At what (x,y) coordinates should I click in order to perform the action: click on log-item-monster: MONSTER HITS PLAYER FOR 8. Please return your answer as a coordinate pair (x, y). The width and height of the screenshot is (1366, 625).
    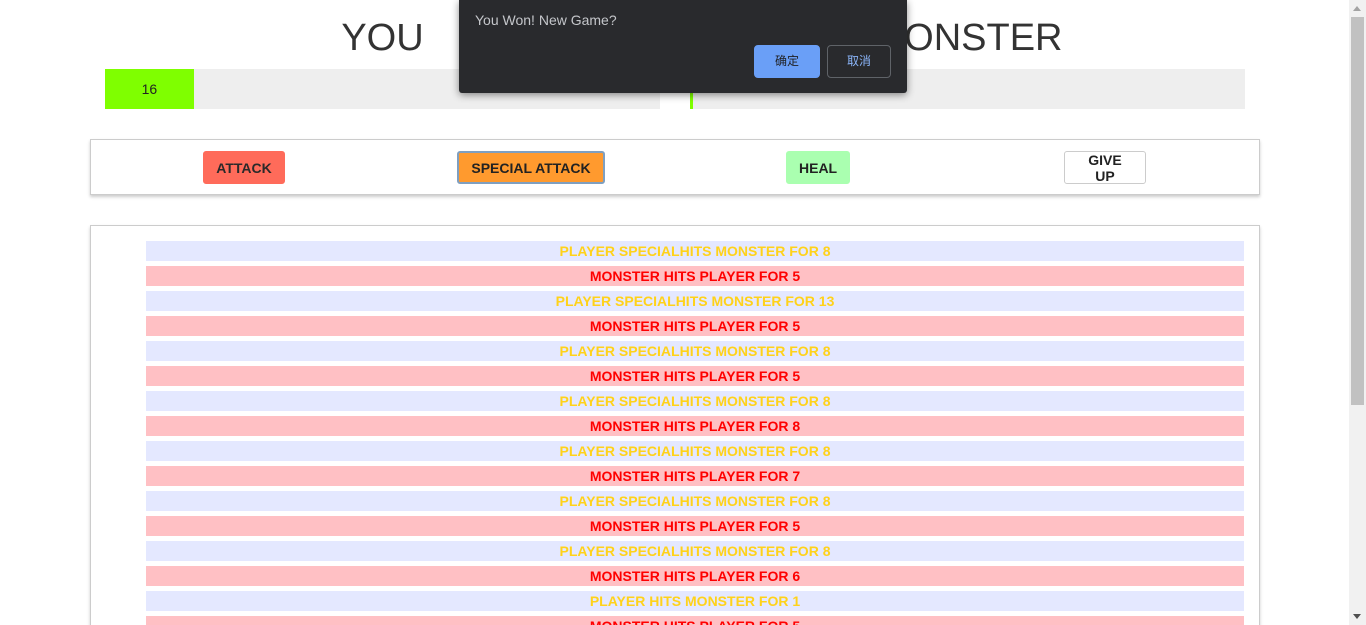
    Looking at the image, I should click on (695, 426).